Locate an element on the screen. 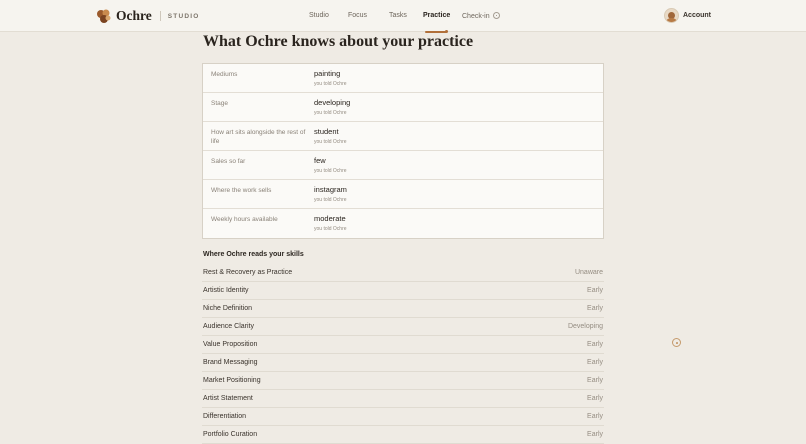  skills-section-title: Where Ochre reads your skills is located at coordinates (253, 254).